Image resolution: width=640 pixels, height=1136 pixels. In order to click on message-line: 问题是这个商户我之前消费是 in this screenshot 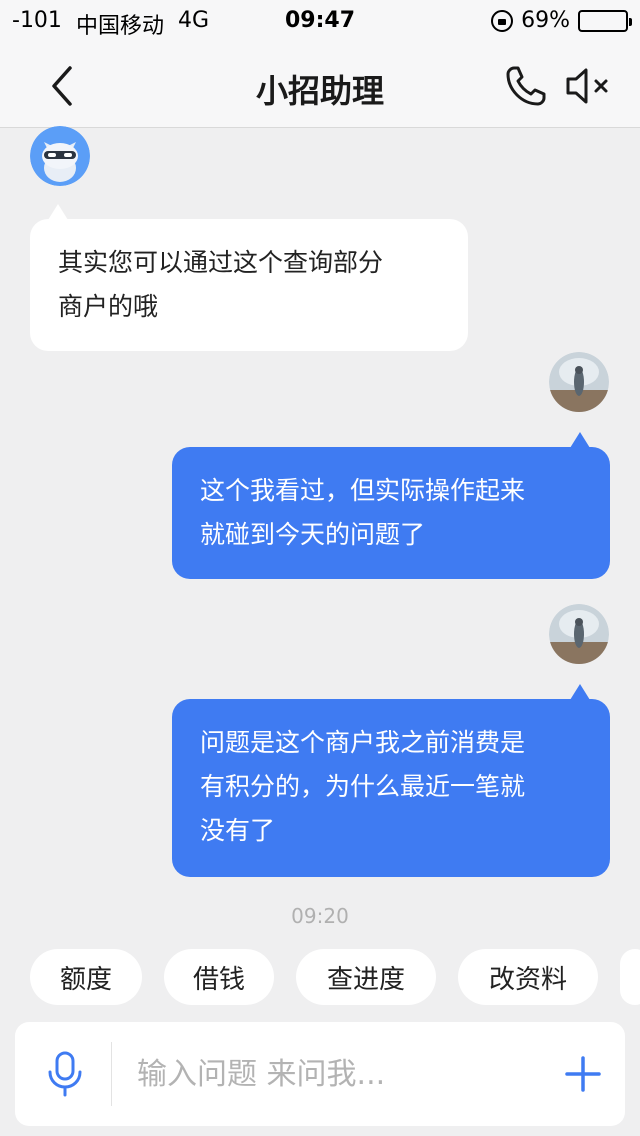, I will do `click(363, 742)`.